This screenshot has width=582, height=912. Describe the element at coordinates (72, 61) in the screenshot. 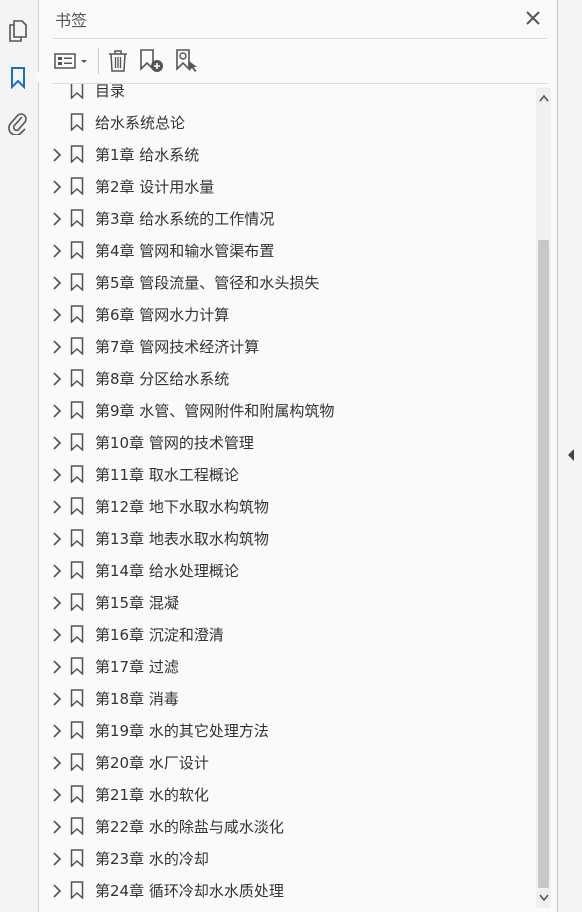

I see `options-menu-icon` at that location.